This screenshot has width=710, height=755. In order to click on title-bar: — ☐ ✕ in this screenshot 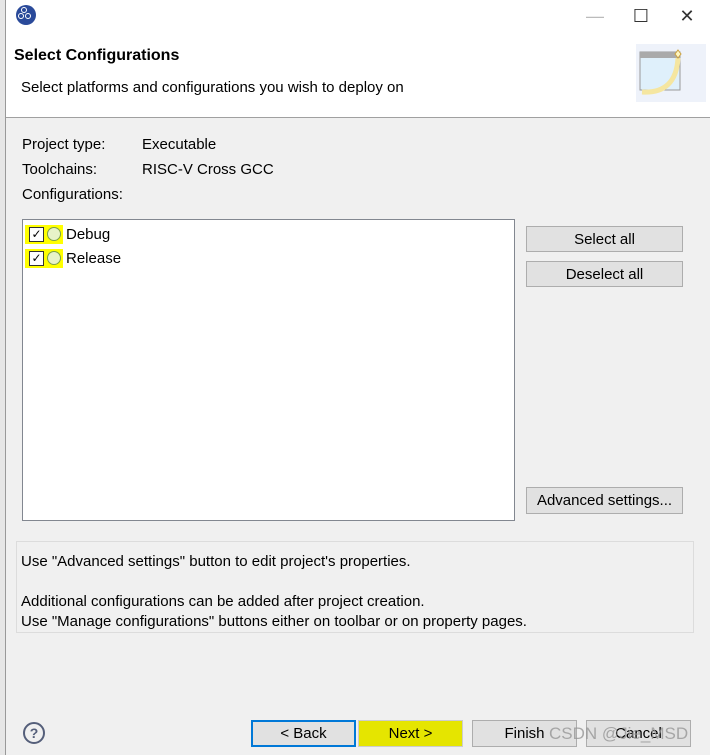, I will do `click(358, 16)`.